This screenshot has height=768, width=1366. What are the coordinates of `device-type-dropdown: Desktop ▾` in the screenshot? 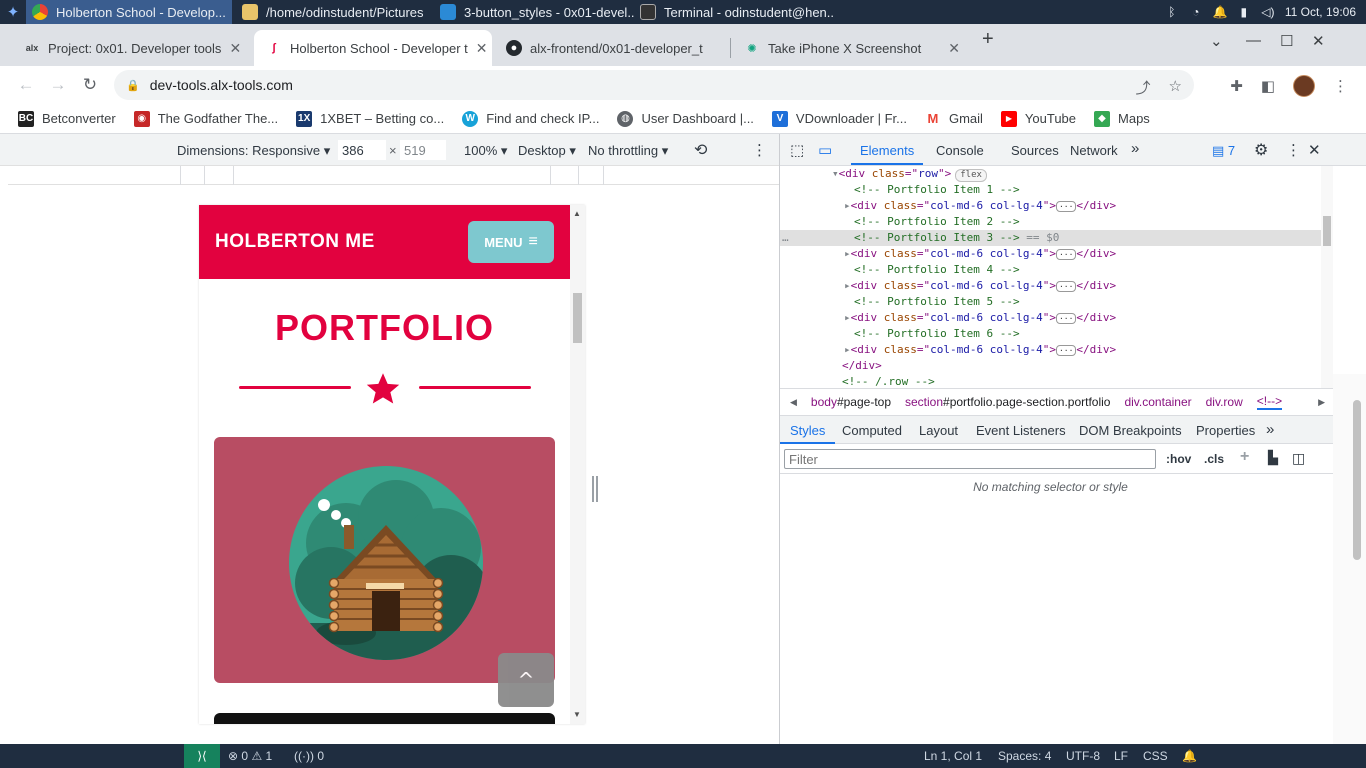 It's located at (547, 151).